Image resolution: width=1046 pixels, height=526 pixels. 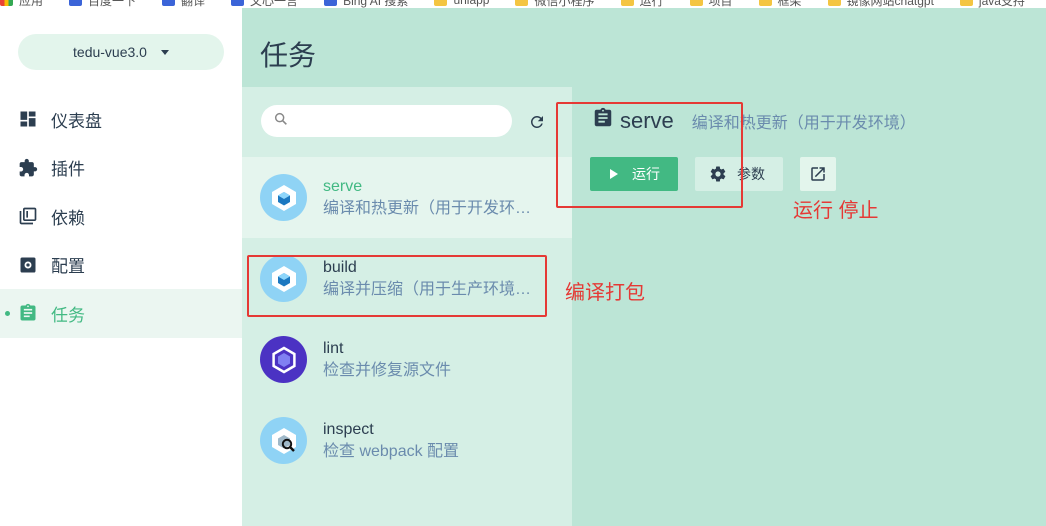 What do you see at coordinates (28, 119) in the screenshot?
I see `dashboard-icon` at bounding box center [28, 119].